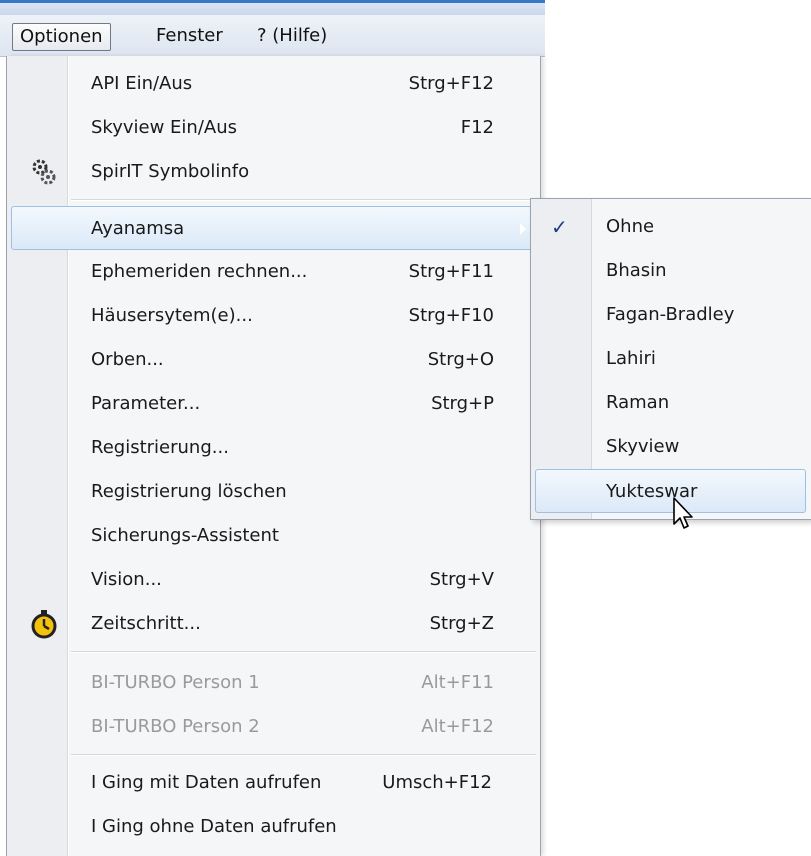 The image size is (811, 856). Describe the element at coordinates (44, 172) in the screenshot. I see `gears-icon` at that location.